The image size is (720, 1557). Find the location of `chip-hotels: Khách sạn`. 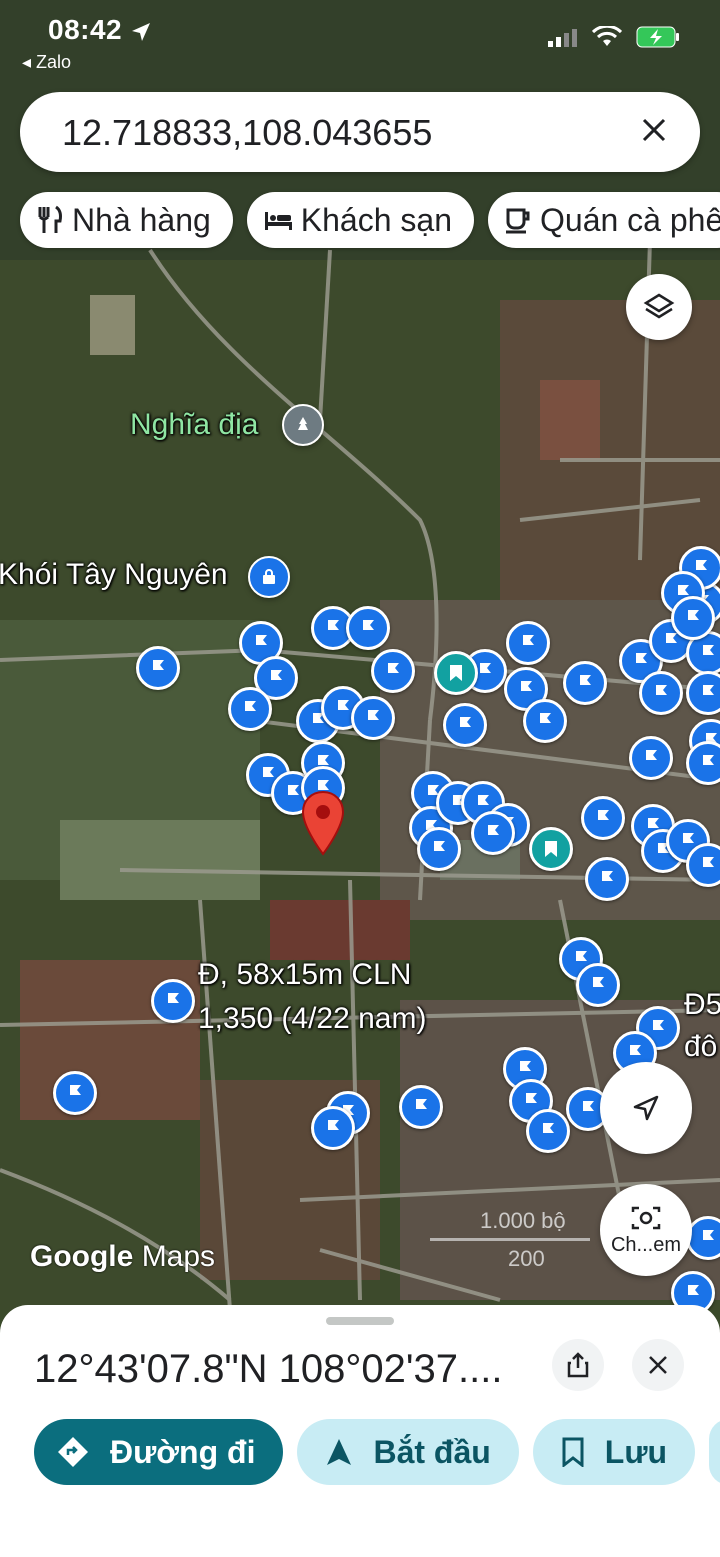

chip-hotels: Khách sạn is located at coordinates (360, 220).